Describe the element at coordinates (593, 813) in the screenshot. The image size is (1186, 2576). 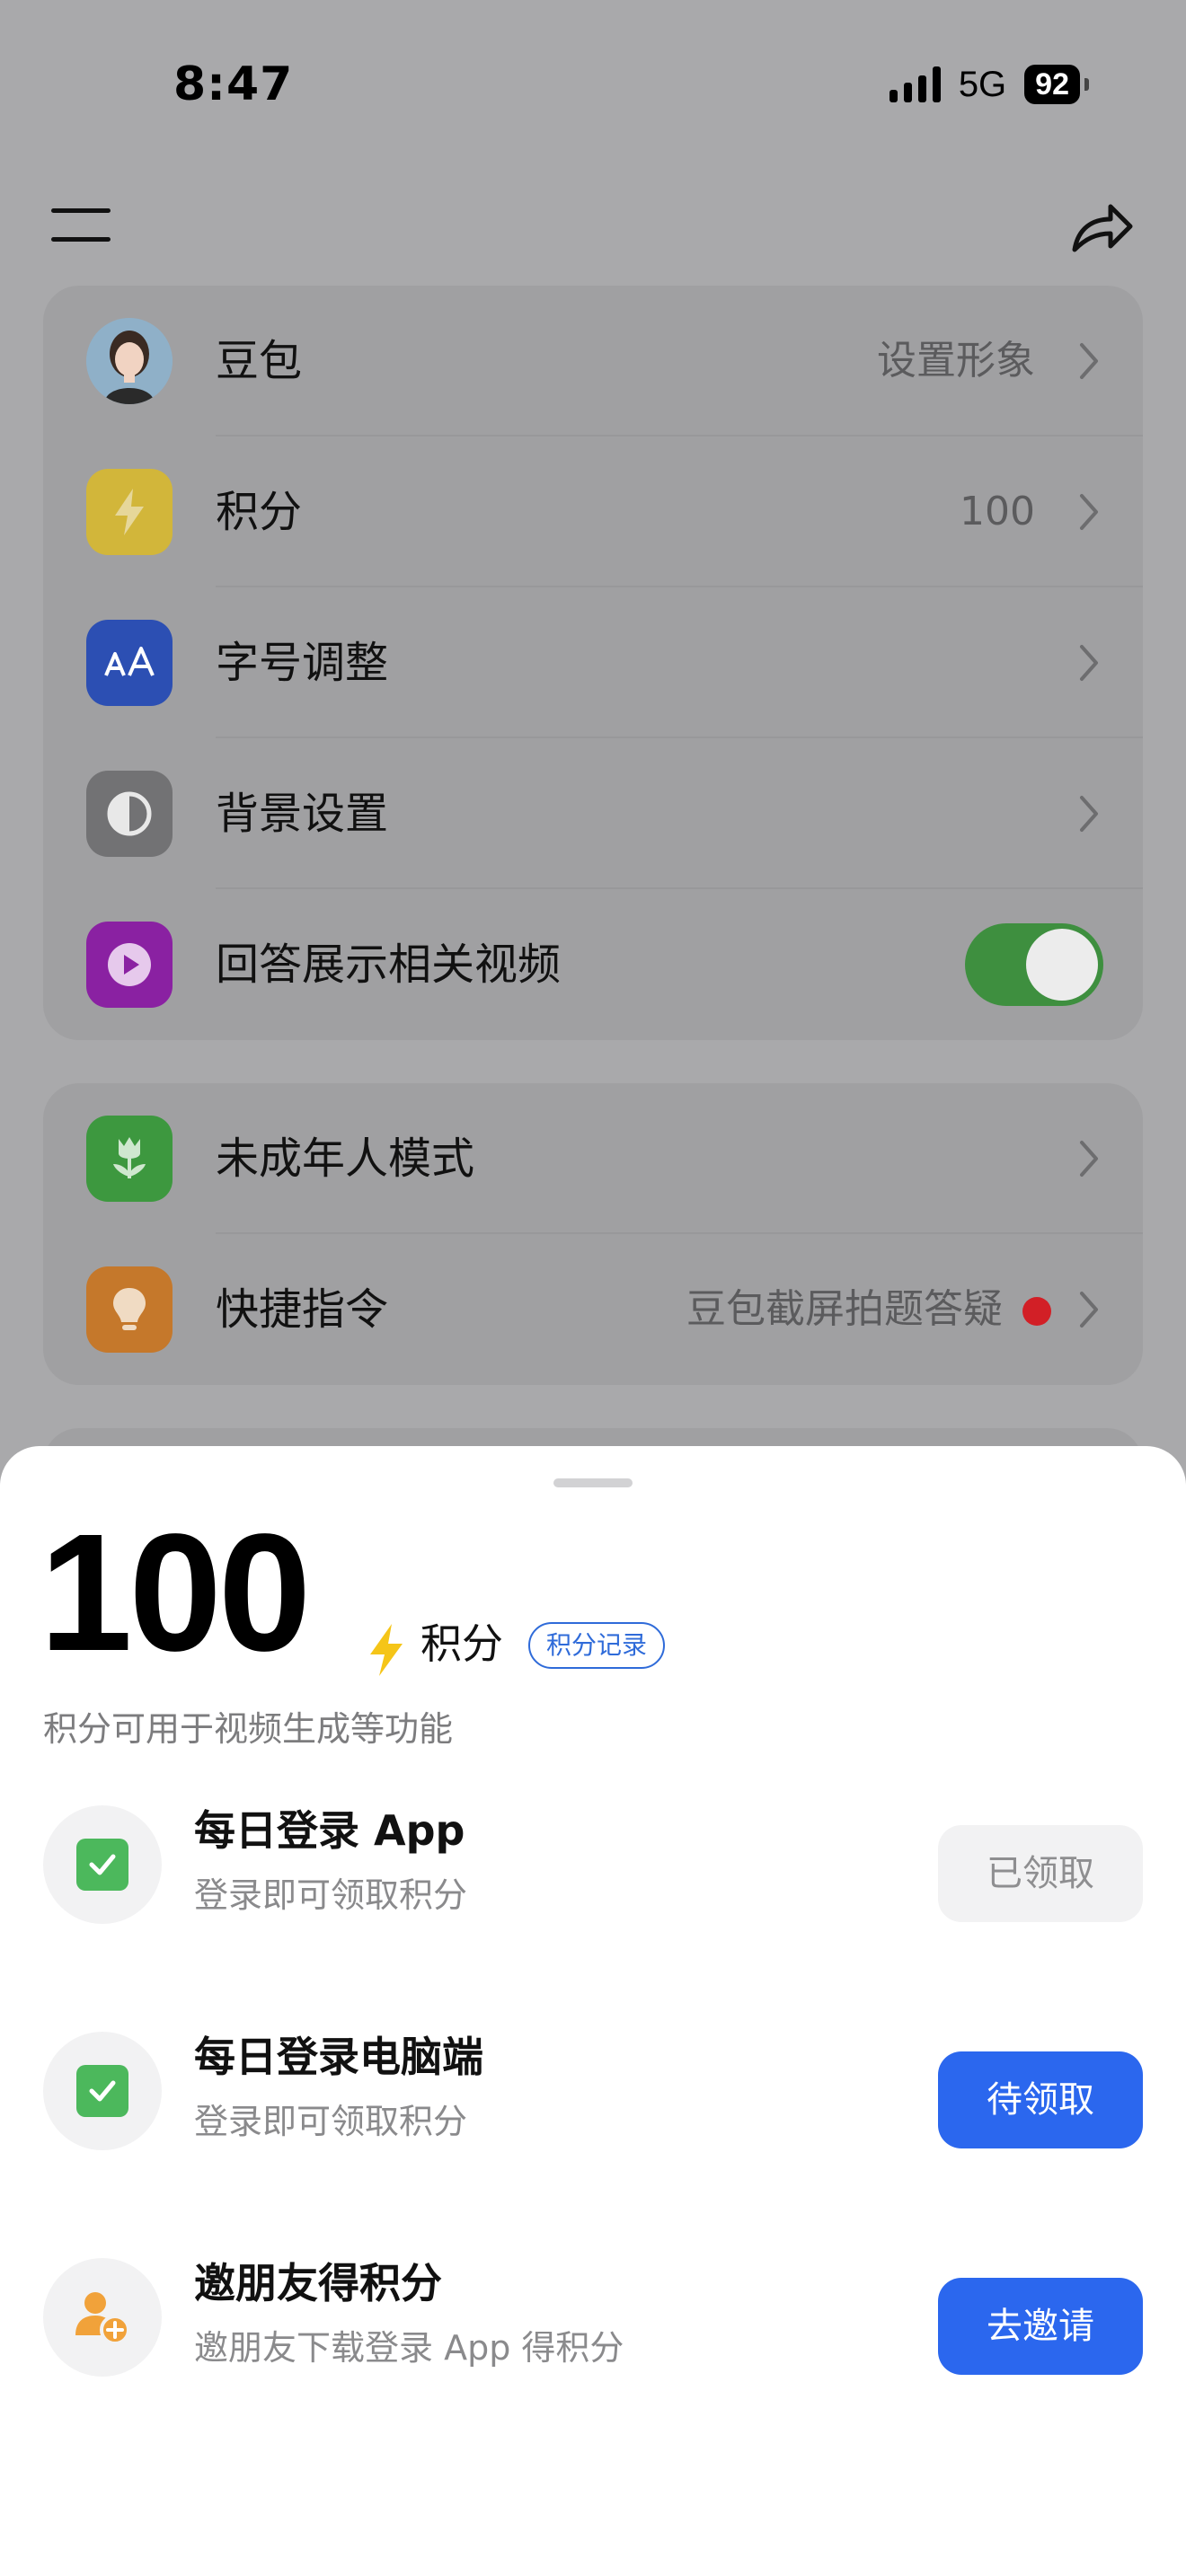
I see `settings-row-background: 背景设置` at that location.